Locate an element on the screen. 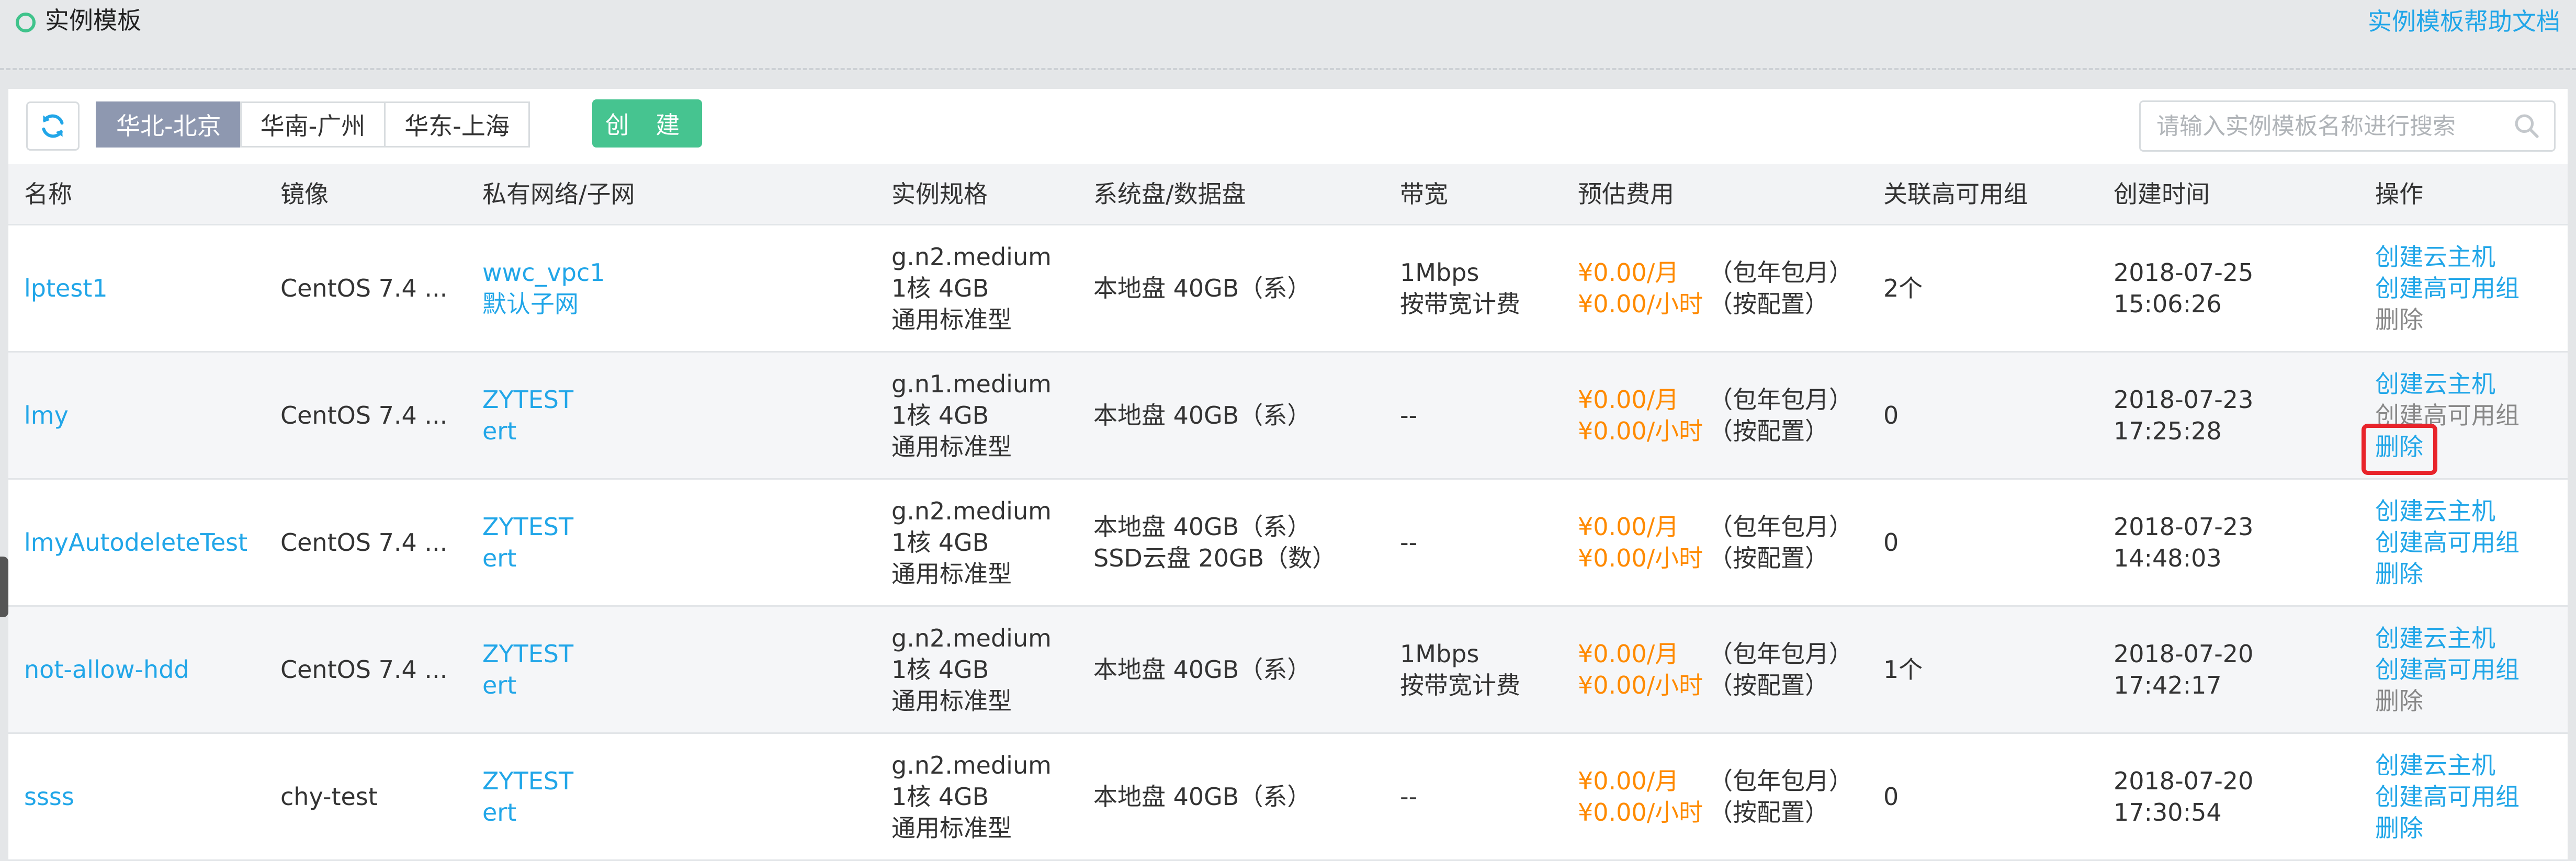  cell-name: not-allow-hdd is located at coordinates (106, 669).